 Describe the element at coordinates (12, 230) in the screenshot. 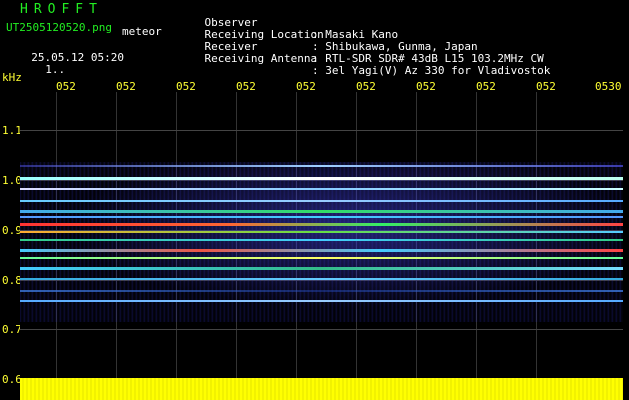

I see `y-tick: 0.9` at that location.